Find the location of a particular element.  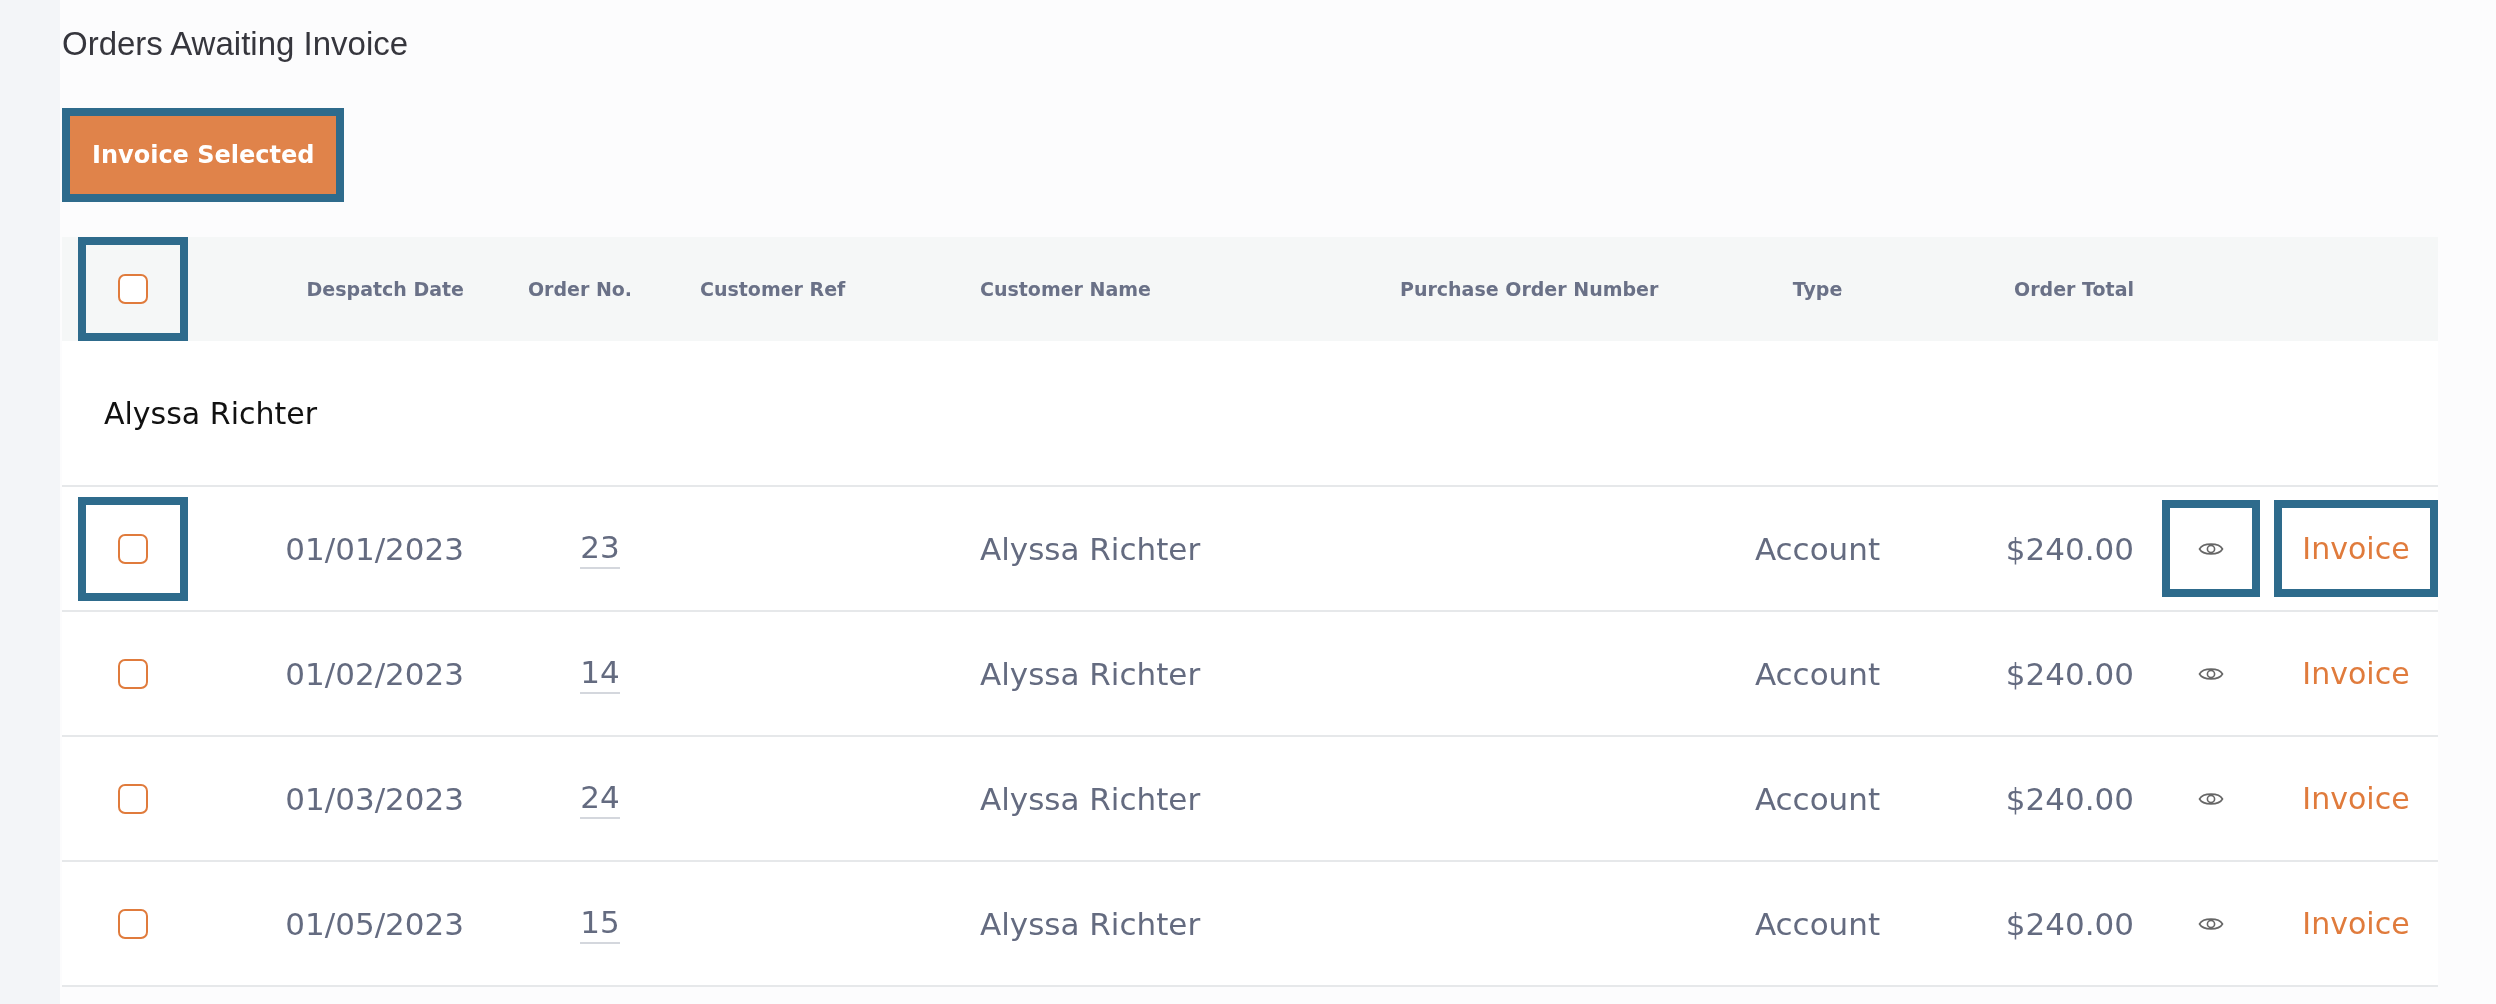

order-number-link: 15 is located at coordinates (600, 923).